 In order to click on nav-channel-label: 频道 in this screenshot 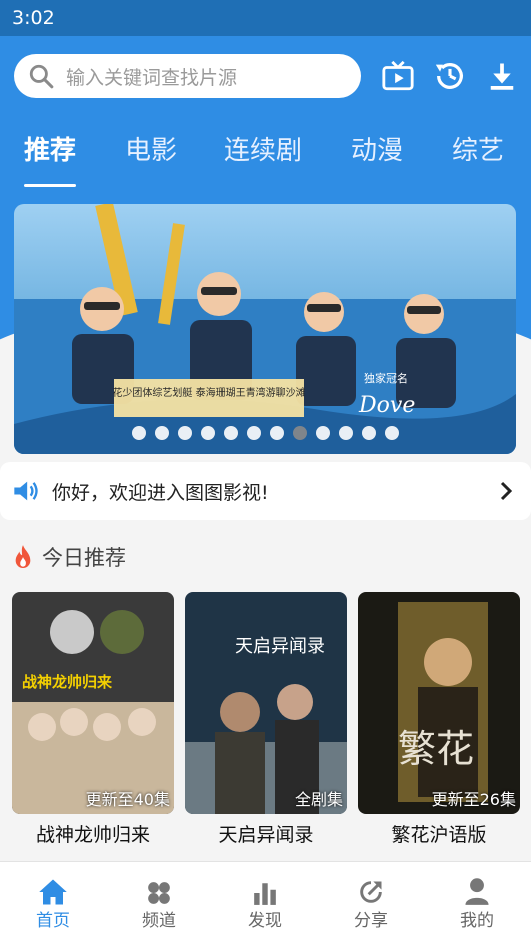, I will do `click(159, 921)`.